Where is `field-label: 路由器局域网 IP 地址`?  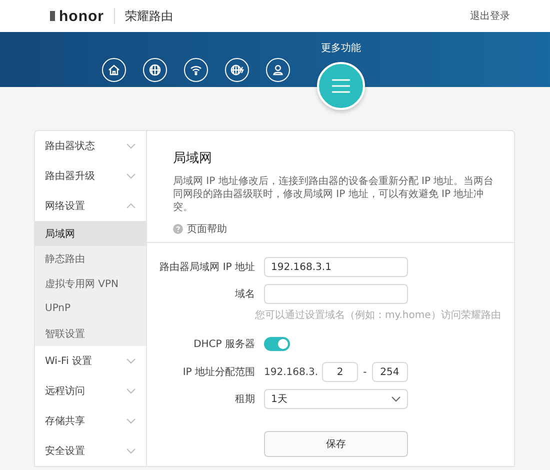
field-label: 路由器局域网 IP 地址 is located at coordinates (207, 267).